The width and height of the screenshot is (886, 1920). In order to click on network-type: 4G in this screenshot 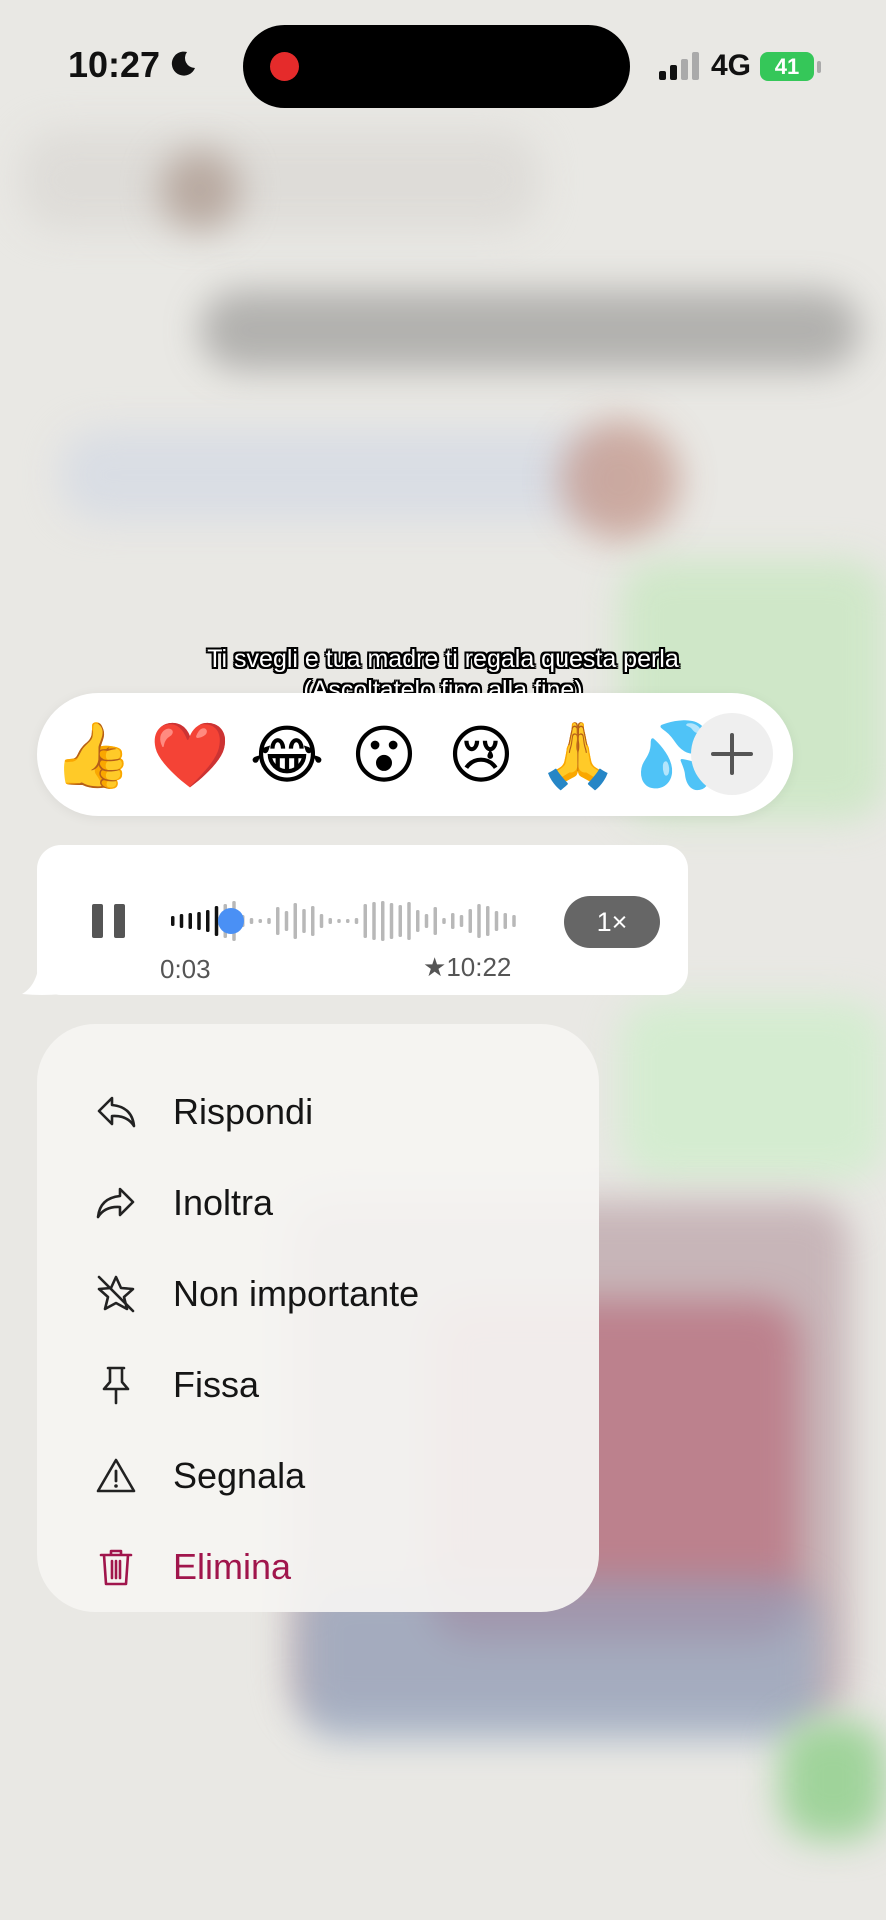, I will do `click(731, 65)`.